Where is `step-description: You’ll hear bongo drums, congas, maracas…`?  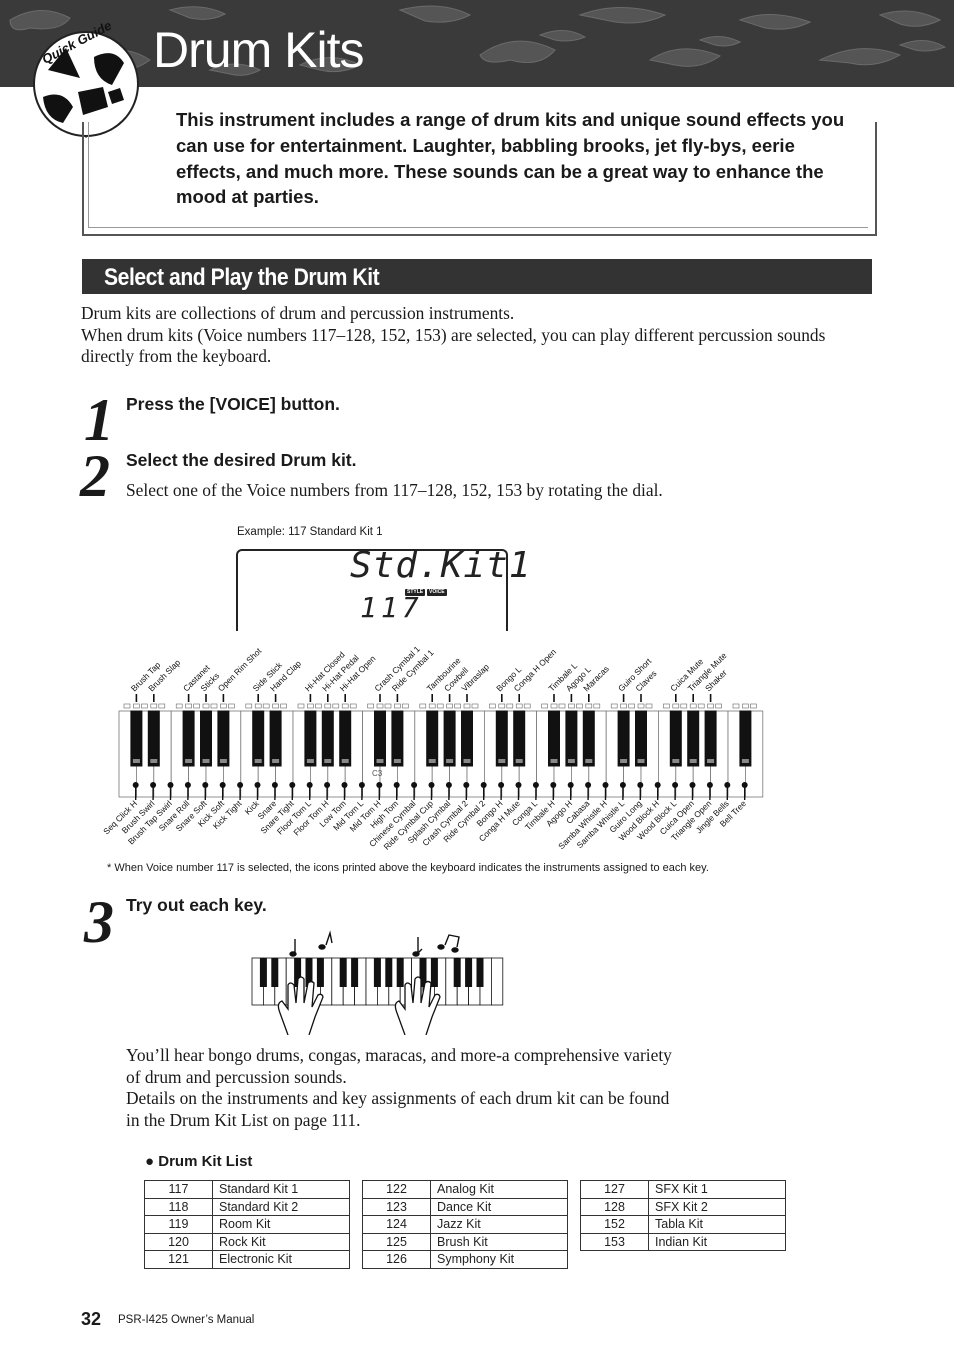 step-description: You’ll hear bongo drums, congas, maracas… is located at coordinates (406, 1088).